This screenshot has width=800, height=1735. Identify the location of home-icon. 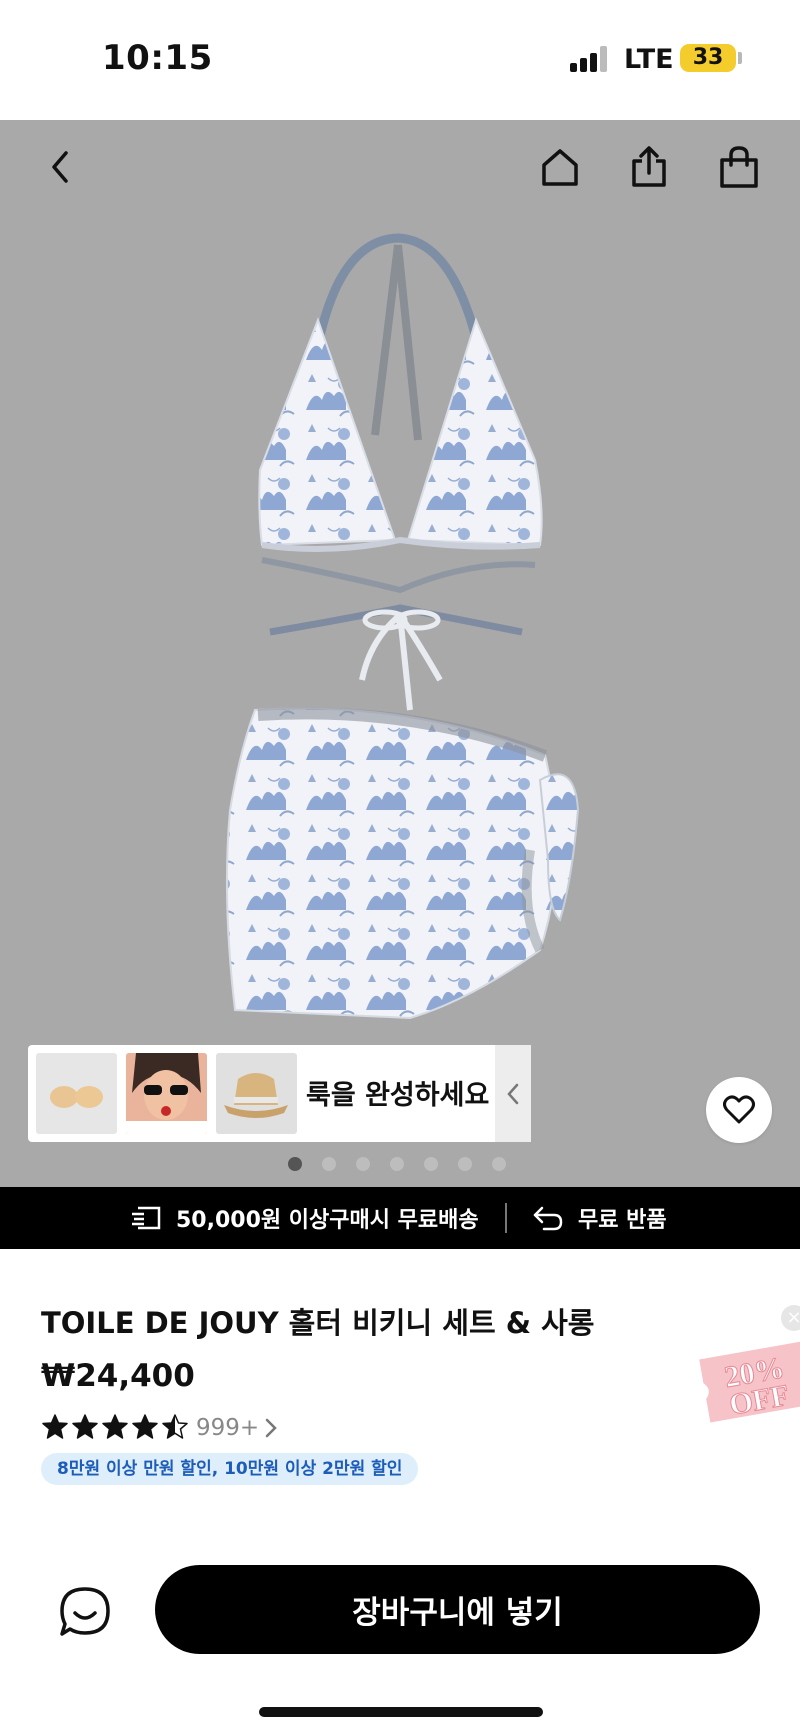
(560, 167).